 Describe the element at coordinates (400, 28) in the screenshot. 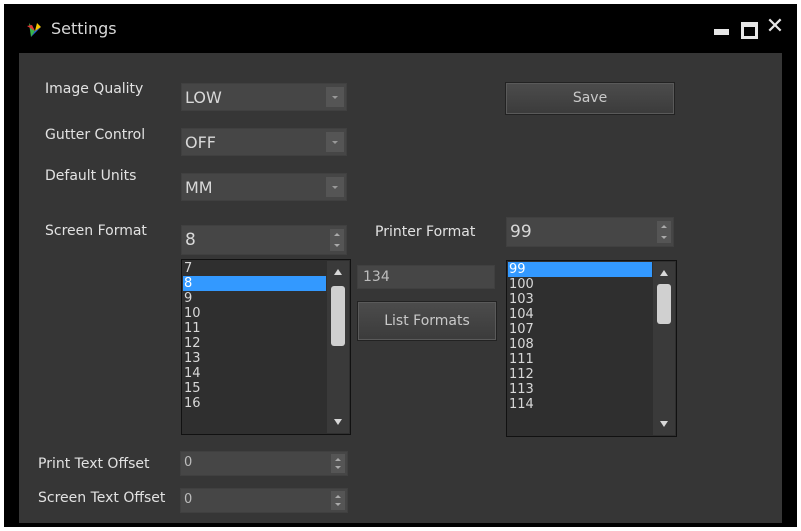

I see `title-bar: Settings ✕` at that location.